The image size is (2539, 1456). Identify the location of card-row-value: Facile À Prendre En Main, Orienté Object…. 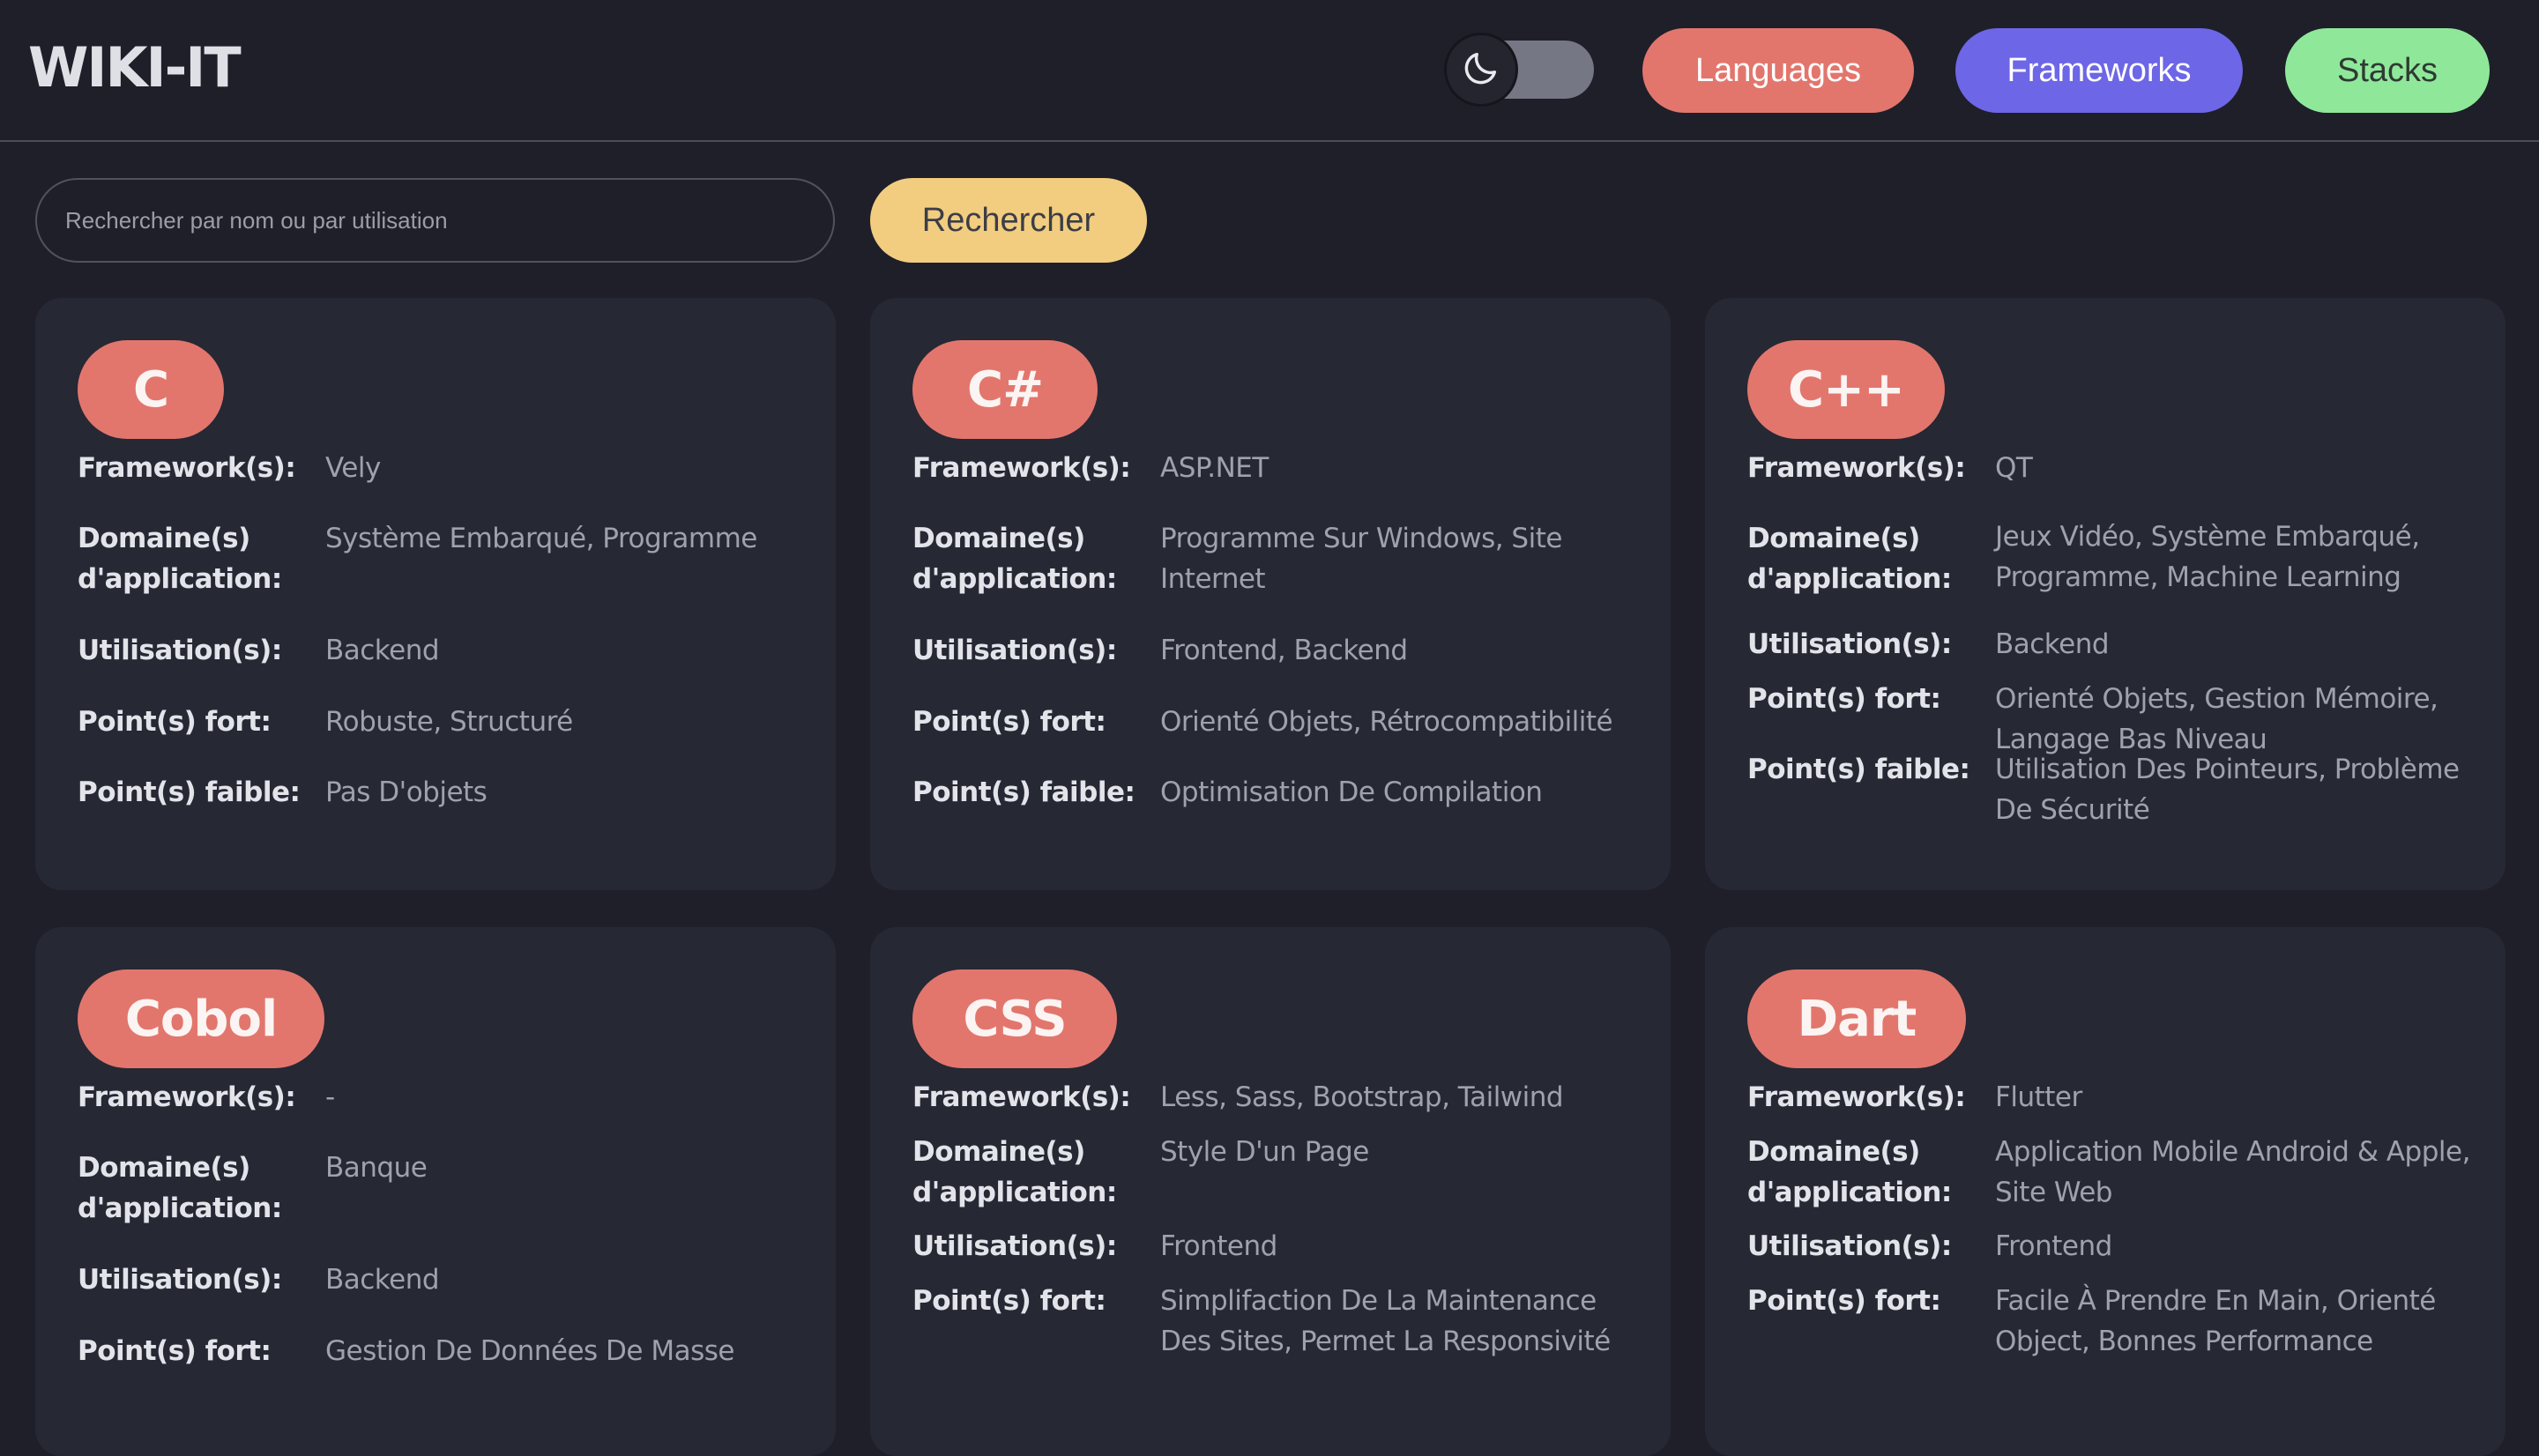
(2215, 1321).